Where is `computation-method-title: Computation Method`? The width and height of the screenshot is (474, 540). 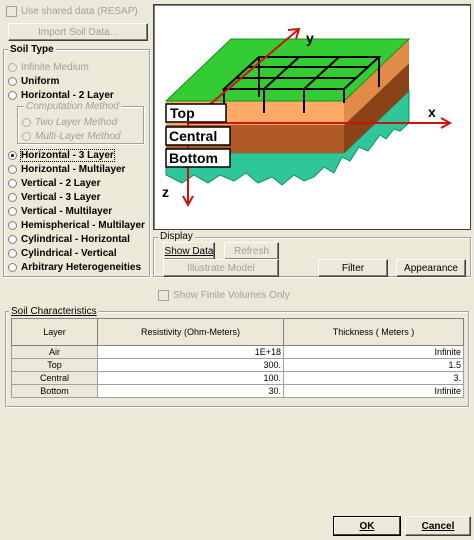
computation-method-title: Computation Method is located at coordinates (72, 106).